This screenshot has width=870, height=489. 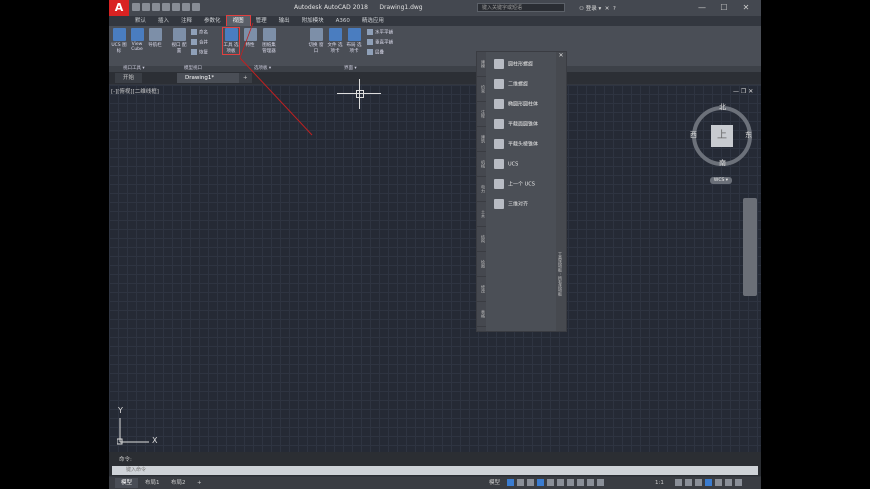 I want to click on tab-layout1: 布局1, so click(x=152, y=483).